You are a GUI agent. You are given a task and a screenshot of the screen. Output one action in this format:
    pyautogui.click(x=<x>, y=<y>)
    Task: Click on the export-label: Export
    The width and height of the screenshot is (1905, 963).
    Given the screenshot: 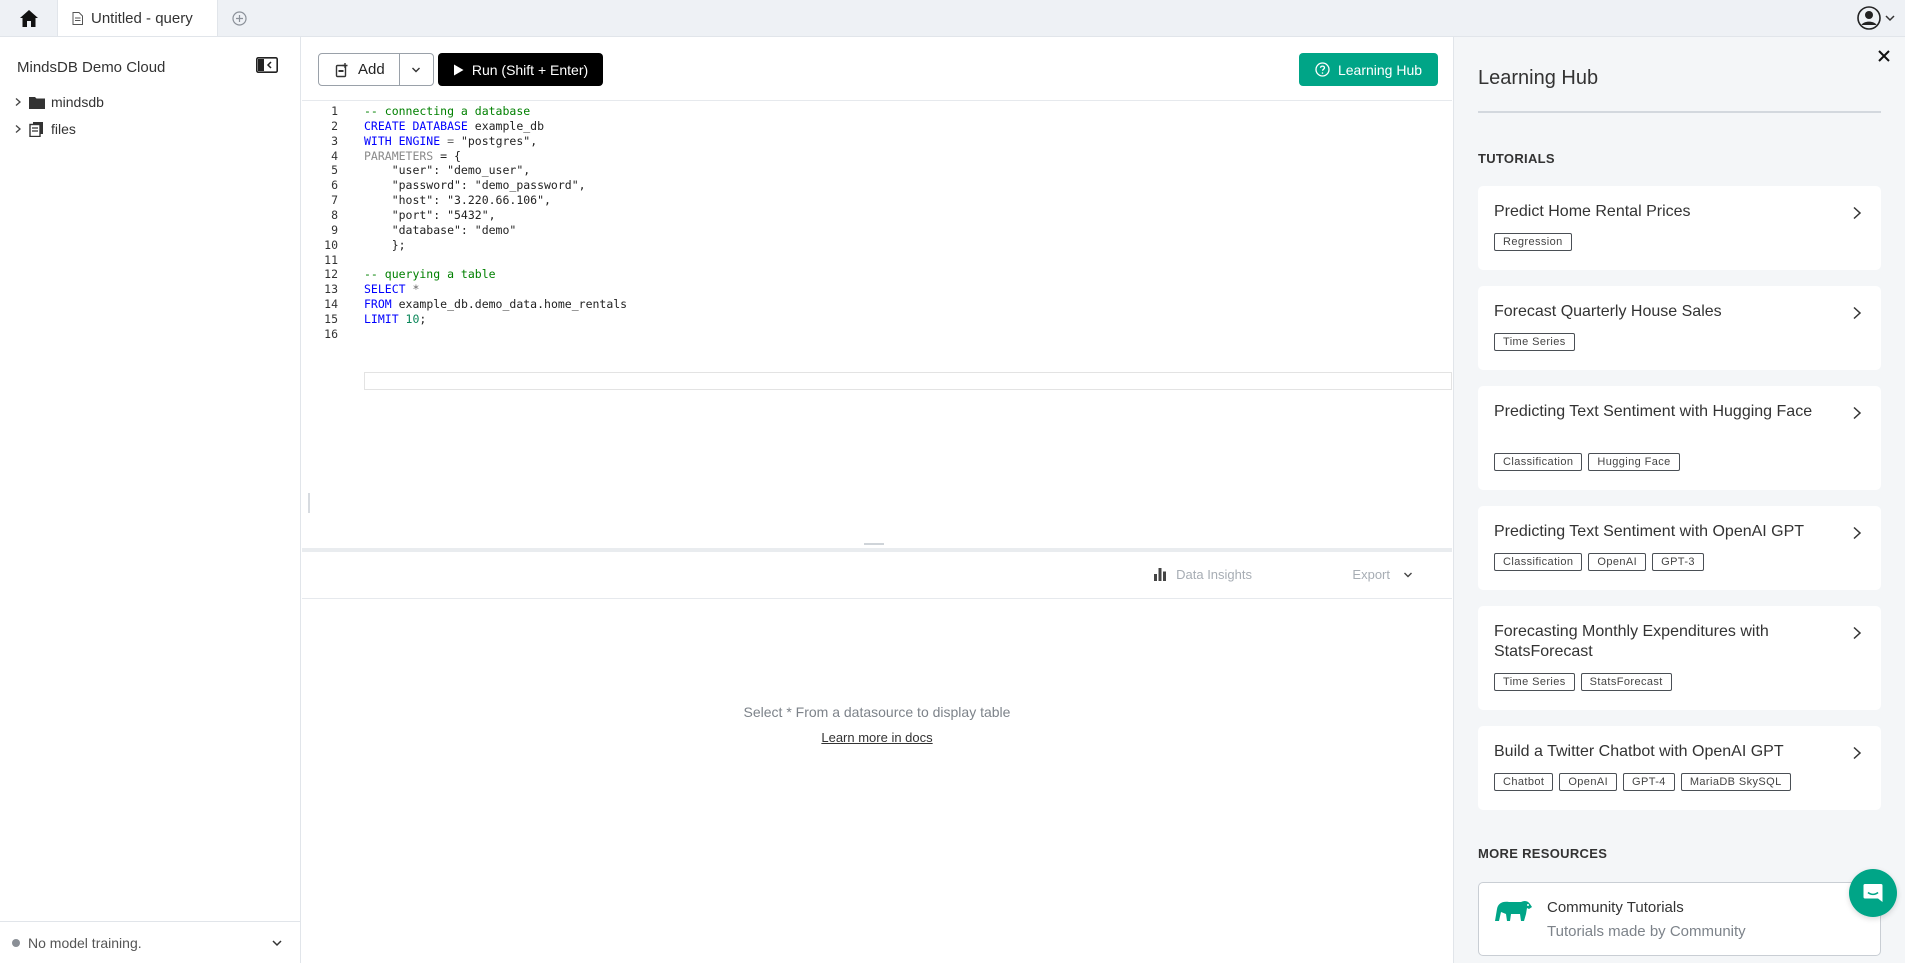 What is the action you would take?
    pyautogui.click(x=1371, y=574)
    